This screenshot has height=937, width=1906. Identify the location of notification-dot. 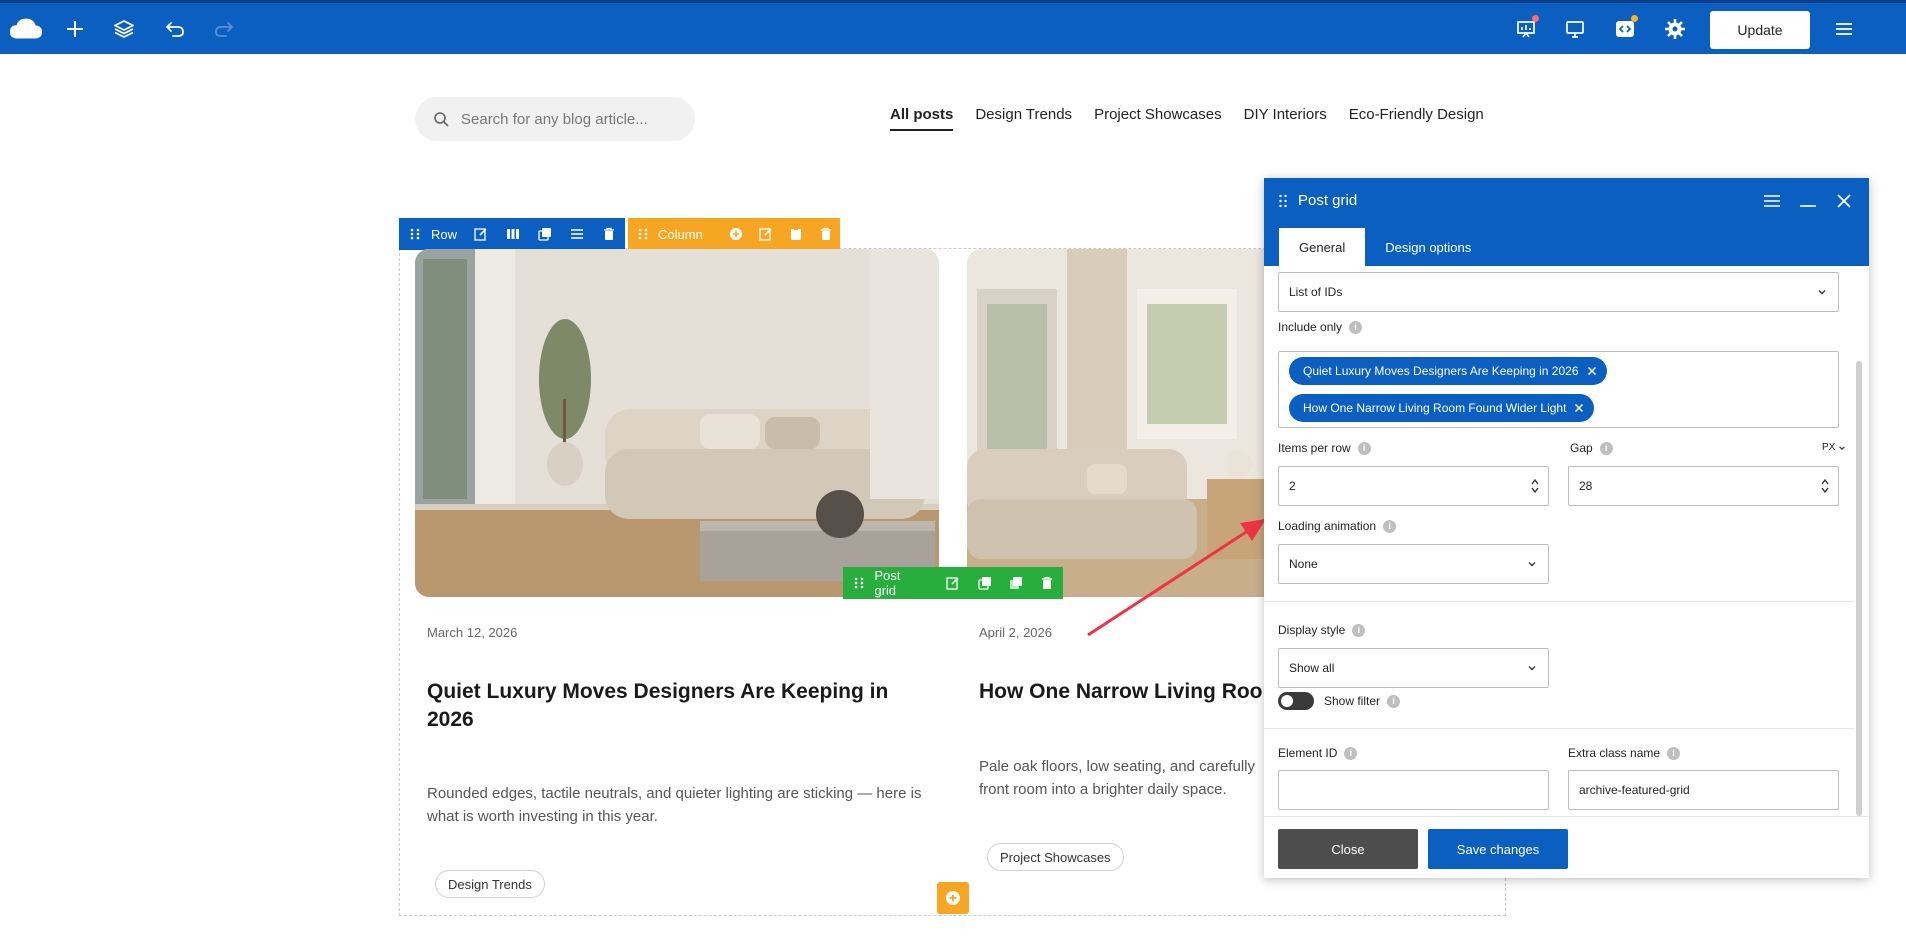
(1535, 18).